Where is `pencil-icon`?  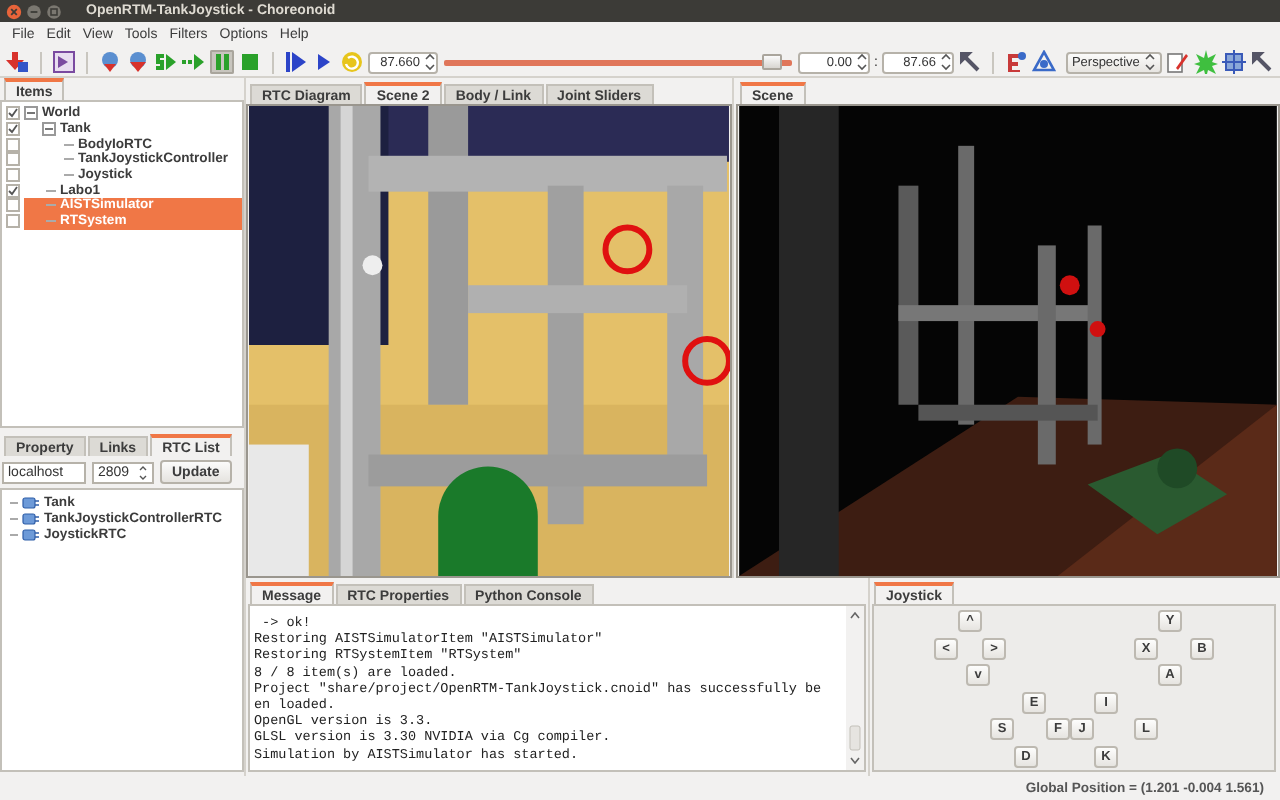 pencil-icon is located at coordinates (1177, 62).